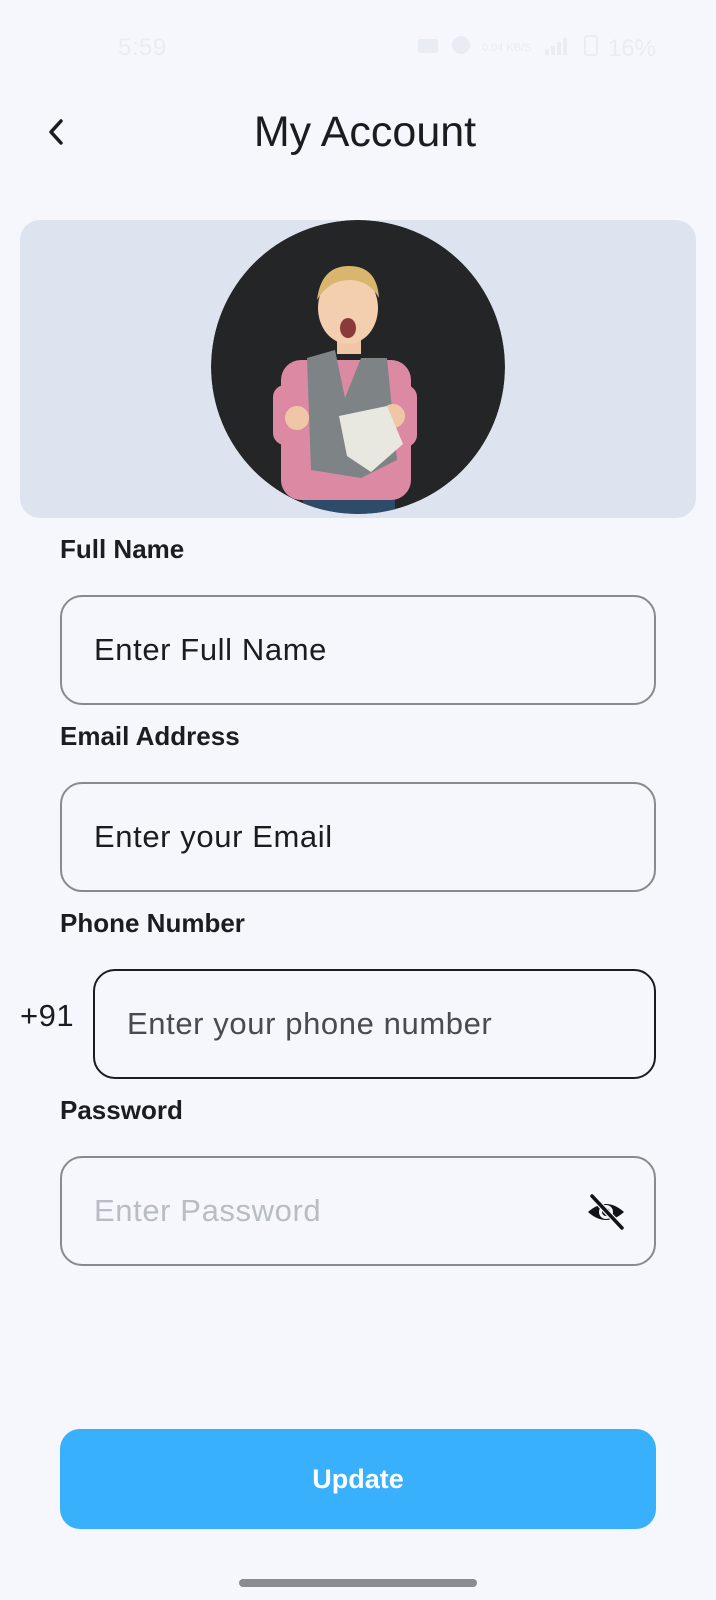 This screenshot has width=716, height=1600. Describe the element at coordinates (210, 649) in the screenshot. I see `full-name-placeholder: Enter Full Name` at that location.